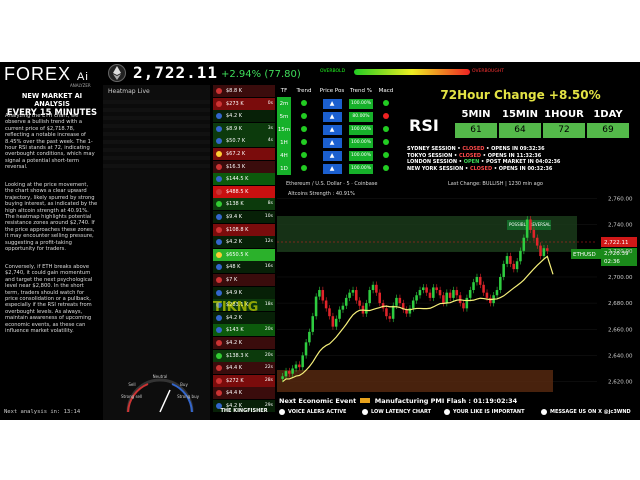 The width and height of the screenshot is (640, 480). I want to click on y-tick-label: 2,640.00, so click(620, 356).